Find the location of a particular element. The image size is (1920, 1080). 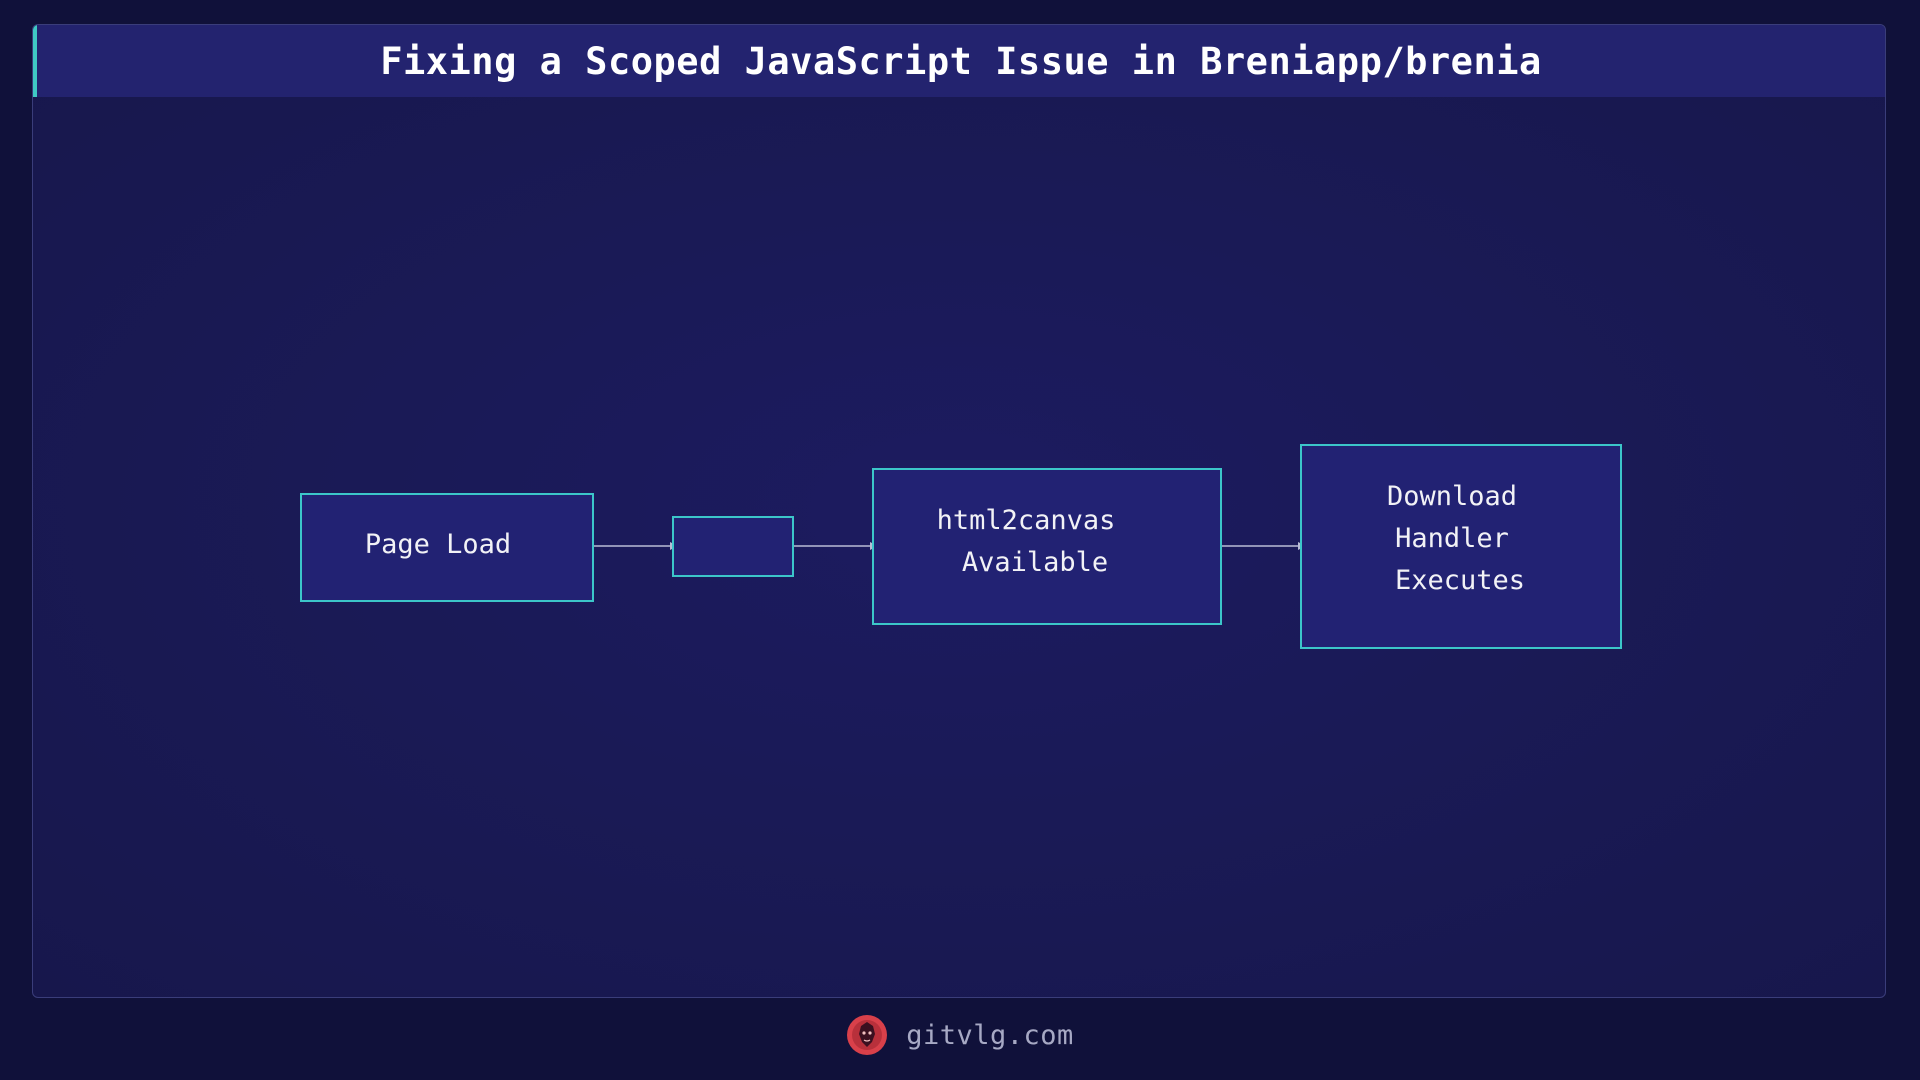

footer: gitvlg.com is located at coordinates (960, 1035).